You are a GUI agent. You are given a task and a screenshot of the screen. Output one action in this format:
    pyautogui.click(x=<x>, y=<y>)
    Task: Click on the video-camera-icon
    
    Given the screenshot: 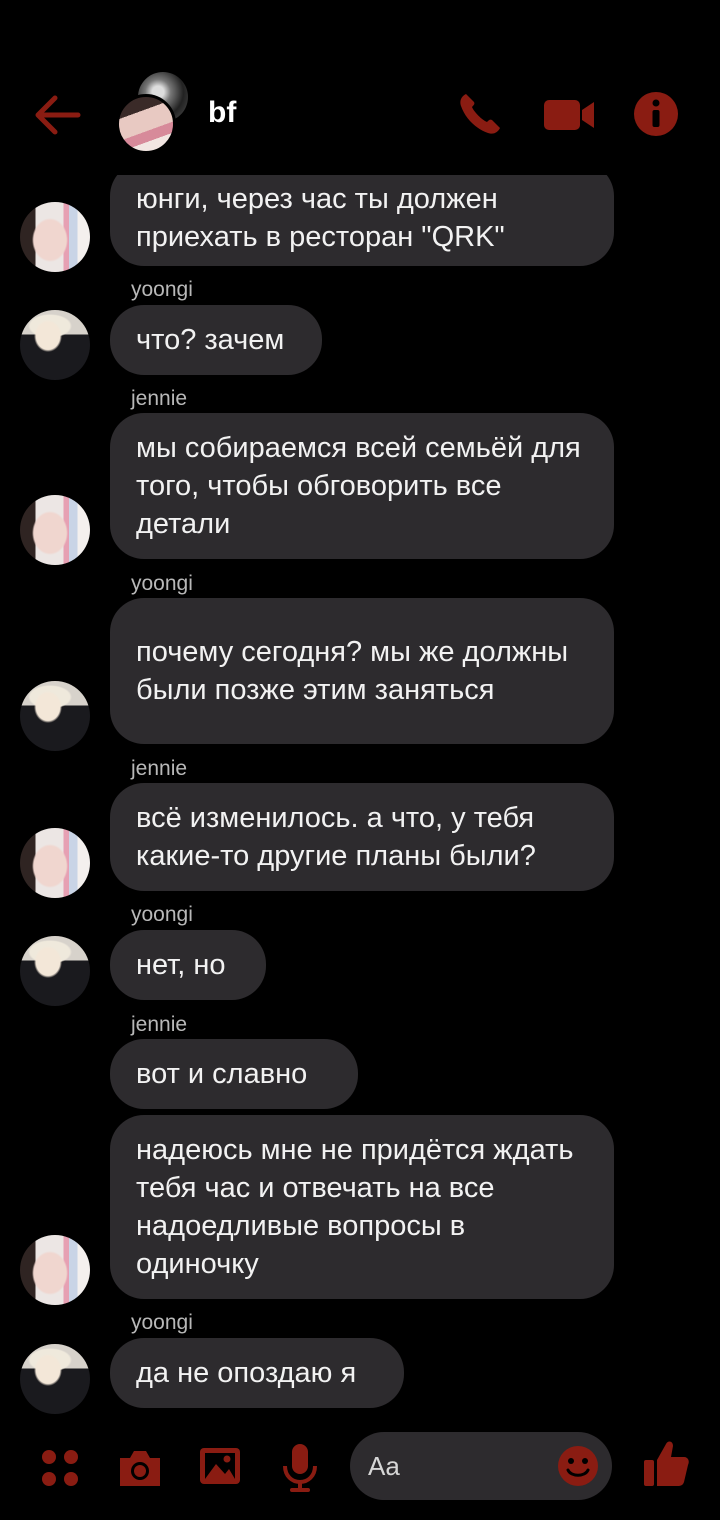 What is the action you would take?
    pyautogui.click(x=569, y=114)
    